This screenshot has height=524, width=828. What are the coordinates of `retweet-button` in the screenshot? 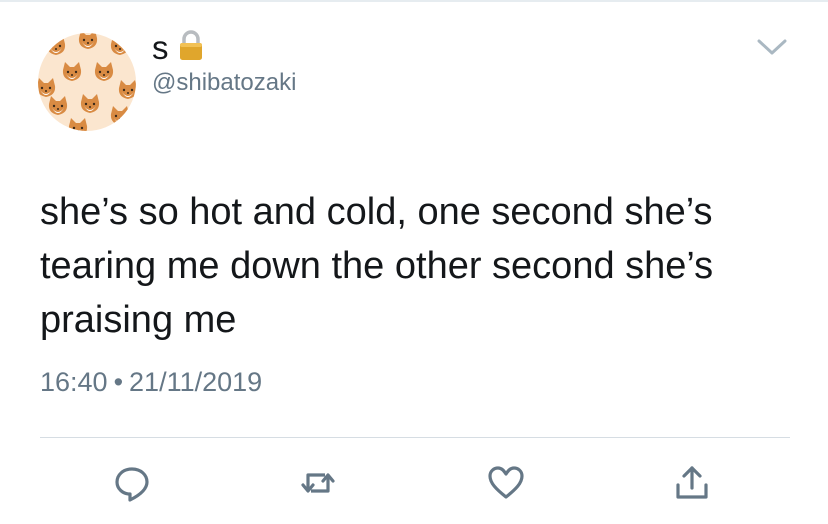 It's located at (318, 483).